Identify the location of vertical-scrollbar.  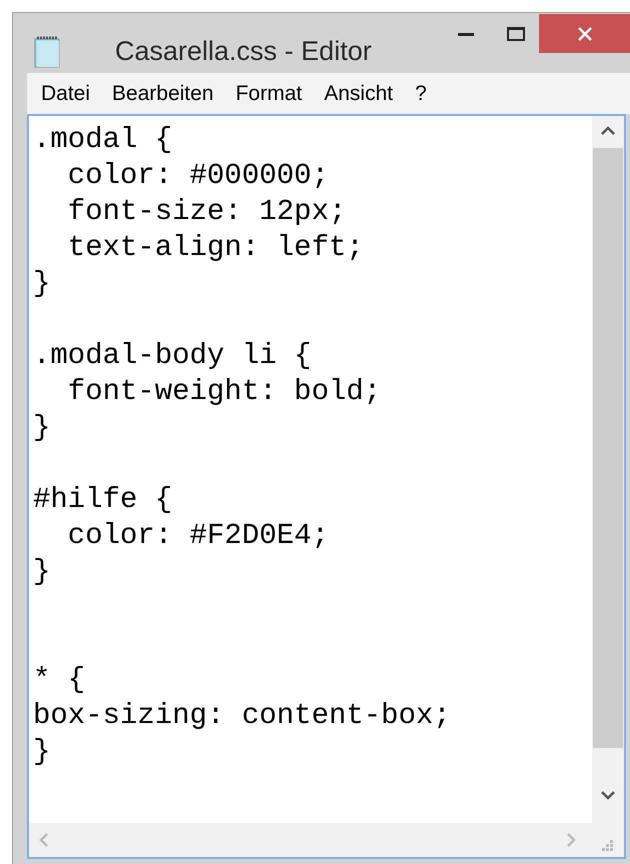
(608, 469).